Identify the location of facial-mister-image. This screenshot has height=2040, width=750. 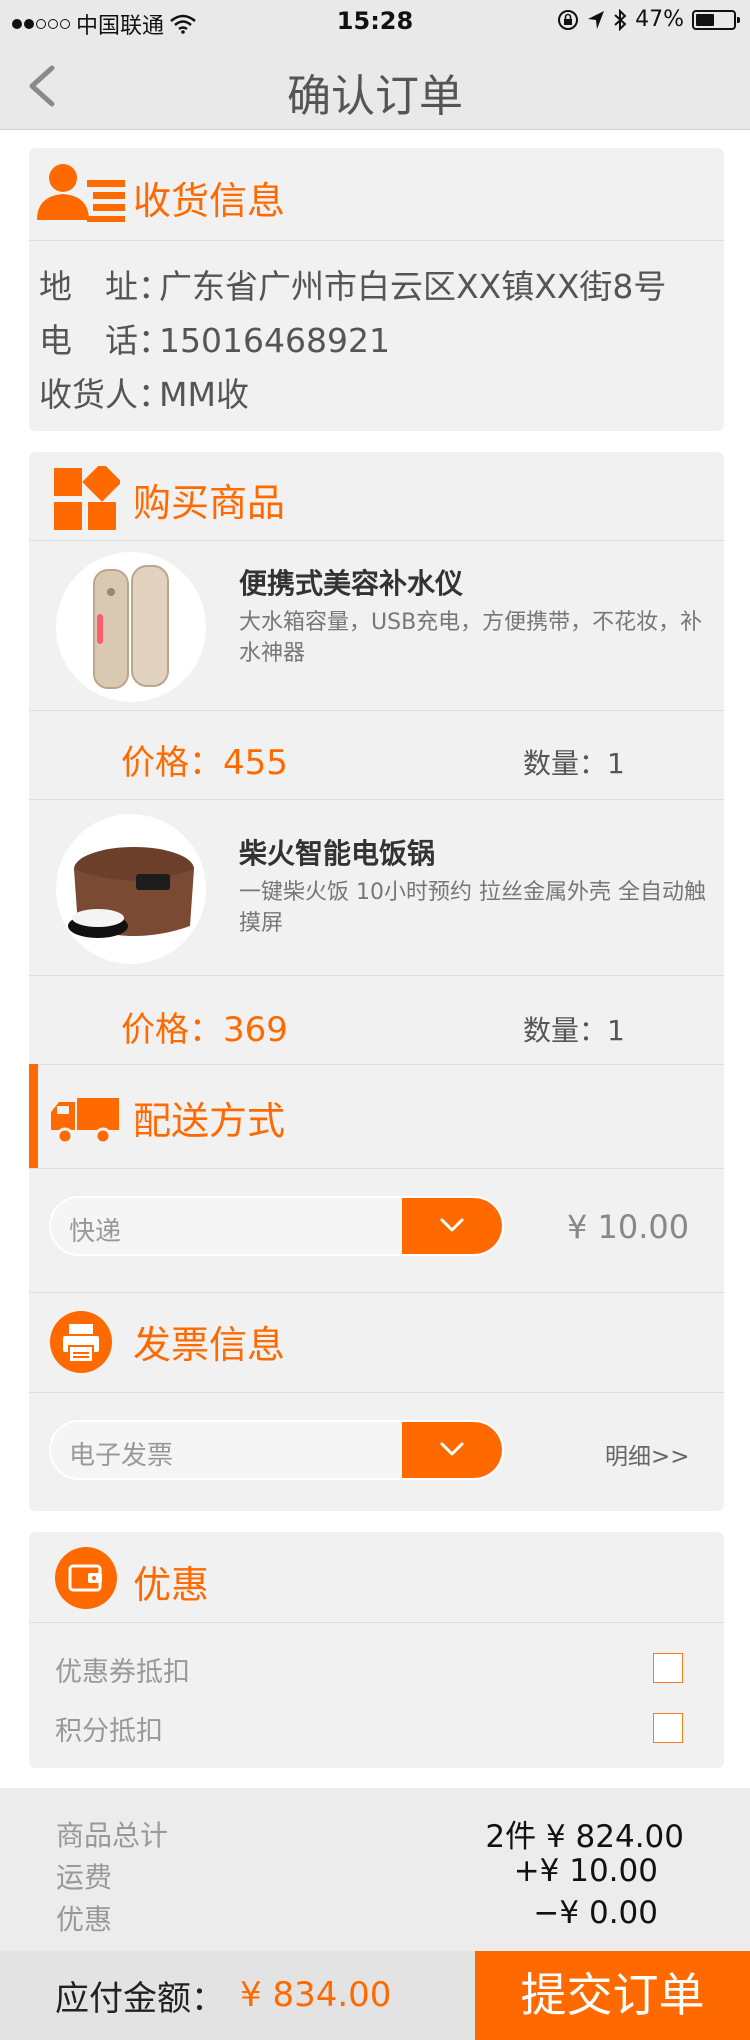
(131, 627).